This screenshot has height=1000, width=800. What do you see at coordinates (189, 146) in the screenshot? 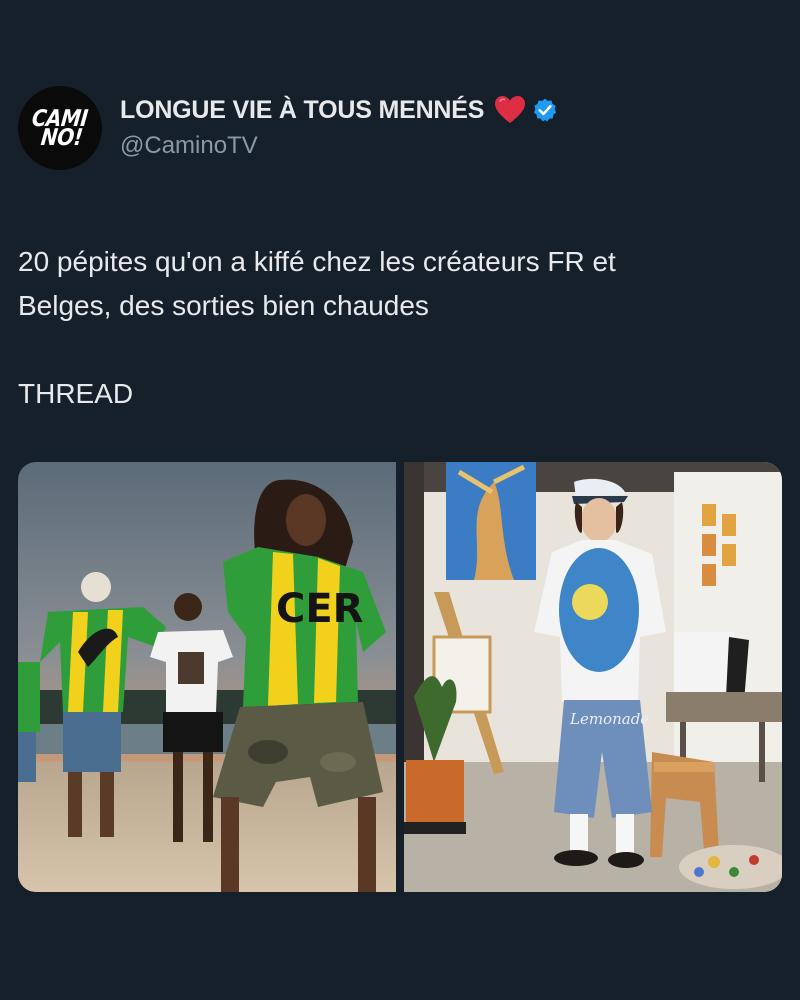
I see `handle: @CaminoTV` at bounding box center [189, 146].